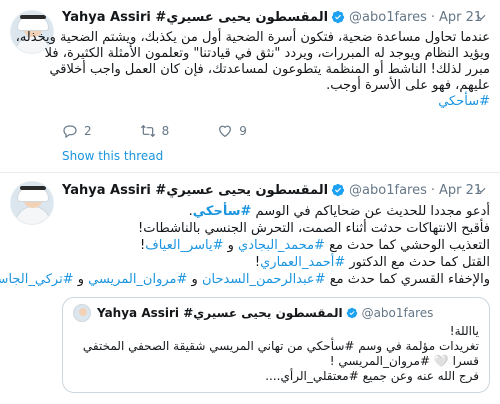  I want to click on hashtag-link: #مروان_المريسي, so click(137, 279).